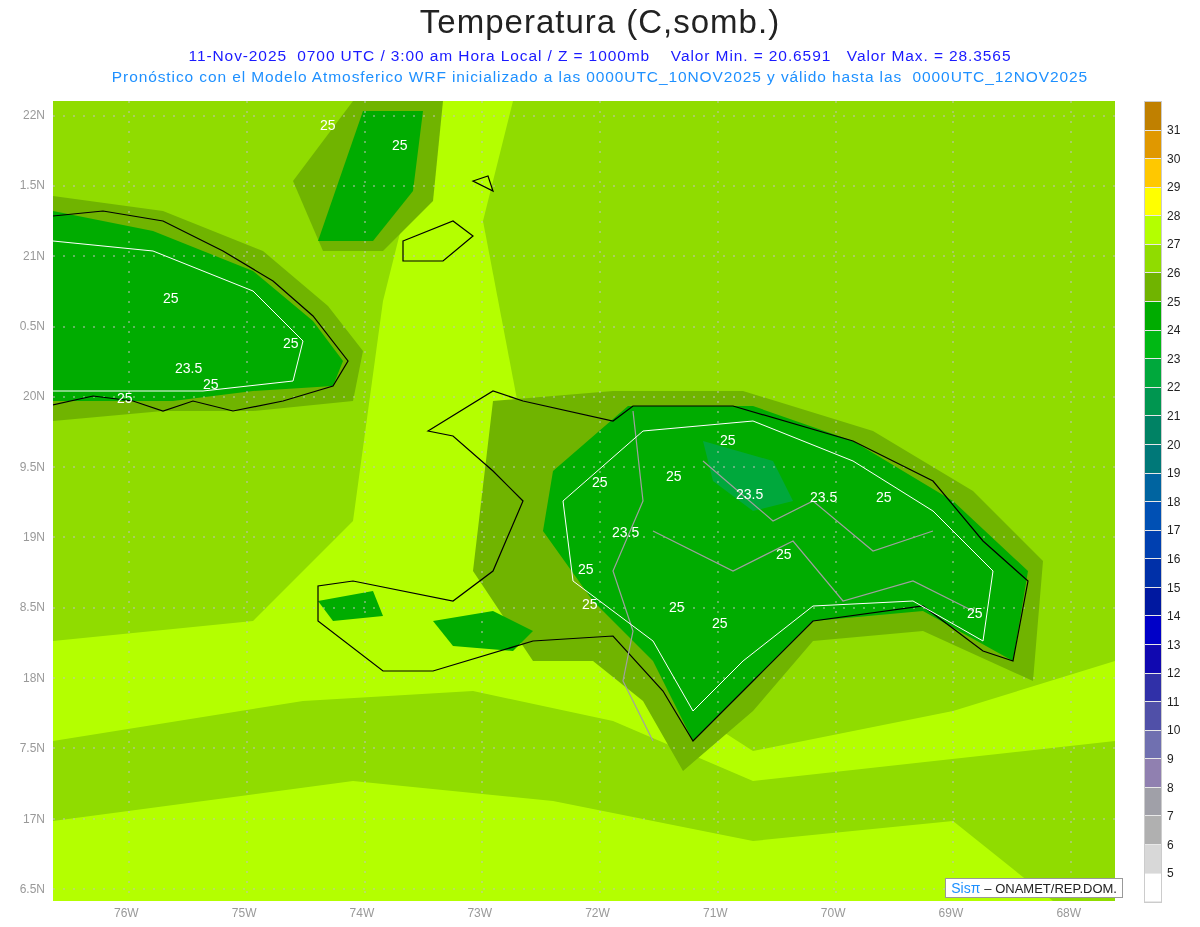  I want to click on scale-label: 15, so click(1174, 588).